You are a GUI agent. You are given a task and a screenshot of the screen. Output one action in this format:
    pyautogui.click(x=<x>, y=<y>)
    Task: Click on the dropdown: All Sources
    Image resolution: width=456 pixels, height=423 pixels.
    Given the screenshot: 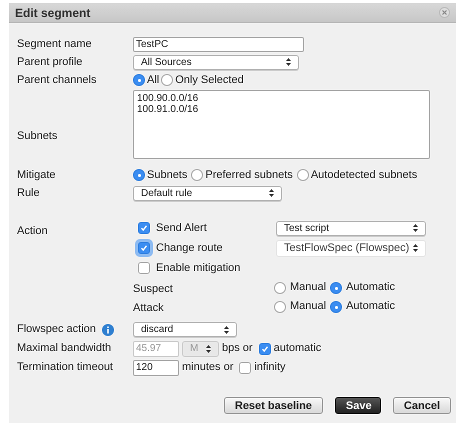 What is the action you would take?
    pyautogui.click(x=216, y=62)
    